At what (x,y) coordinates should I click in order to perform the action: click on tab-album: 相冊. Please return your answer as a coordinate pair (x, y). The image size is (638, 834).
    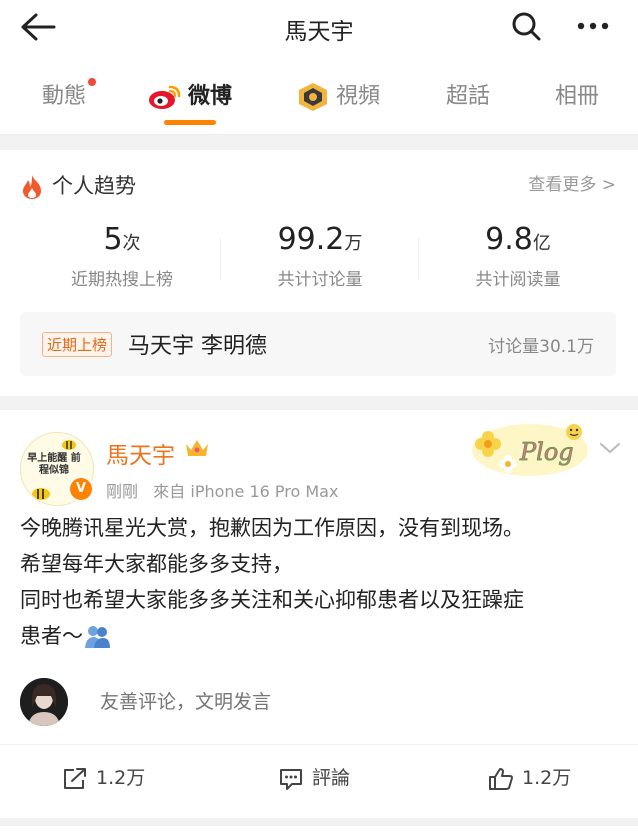
    Looking at the image, I should click on (577, 98).